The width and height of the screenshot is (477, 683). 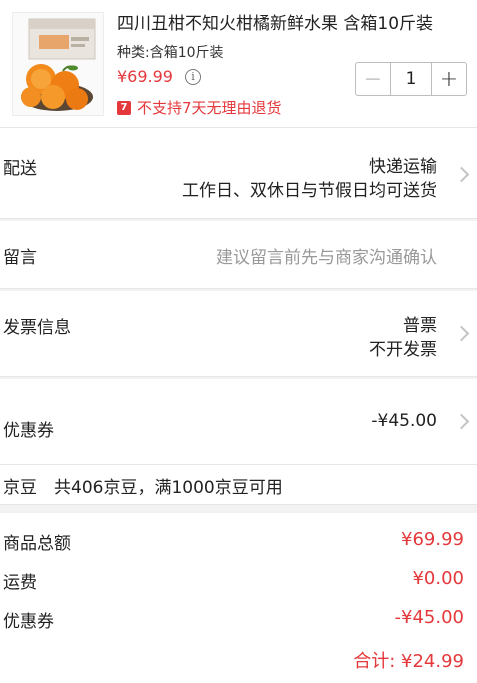 What do you see at coordinates (408, 661) in the screenshot?
I see `total-amount: 合计: ¥24.99` at bounding box center [408, 661].